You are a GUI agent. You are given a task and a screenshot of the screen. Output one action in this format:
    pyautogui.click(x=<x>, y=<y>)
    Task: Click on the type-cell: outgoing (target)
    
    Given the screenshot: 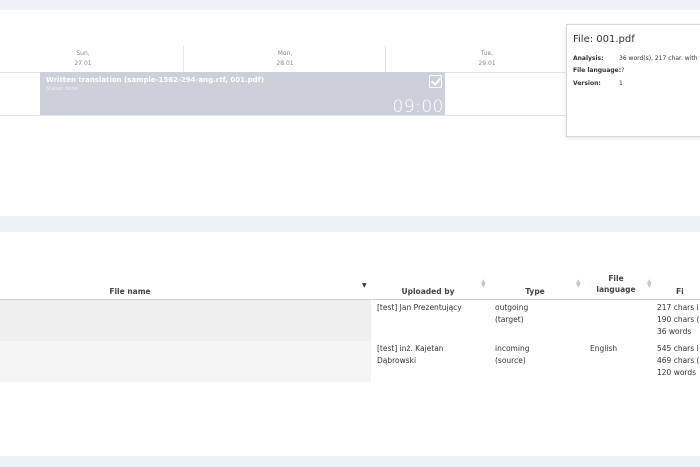 What is the action you would take?
    pyautogui.click(x=512, y=313)
    